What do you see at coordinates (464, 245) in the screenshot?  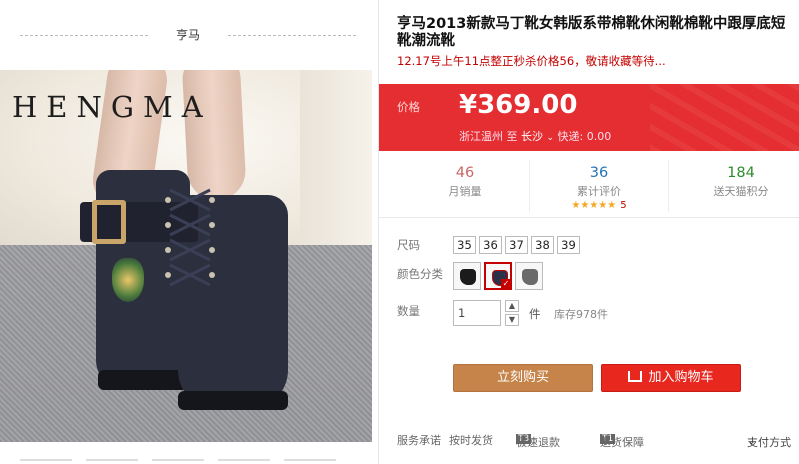 I see `size-option: 35` at bounding box center [464, 245].